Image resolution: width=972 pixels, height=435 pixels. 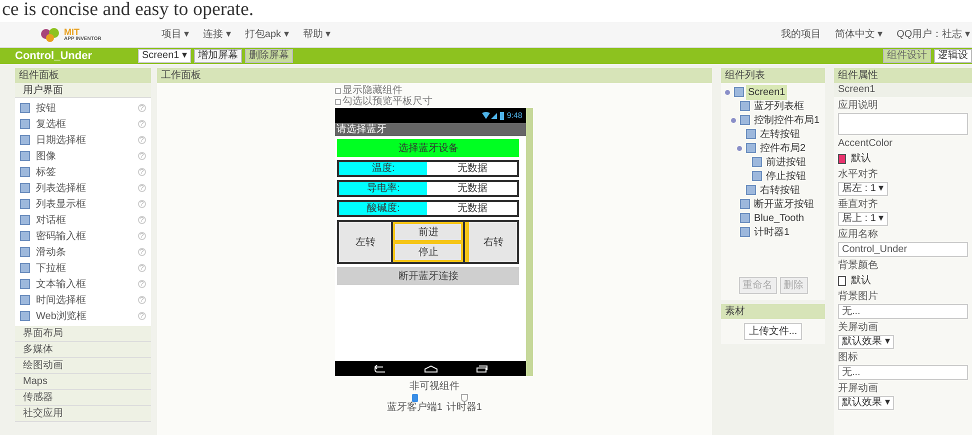 What do you see at coordinates (779, 218) in the screenshot?
I see `tree-item: Blue_Tooth` at bounding box center [779, 218].